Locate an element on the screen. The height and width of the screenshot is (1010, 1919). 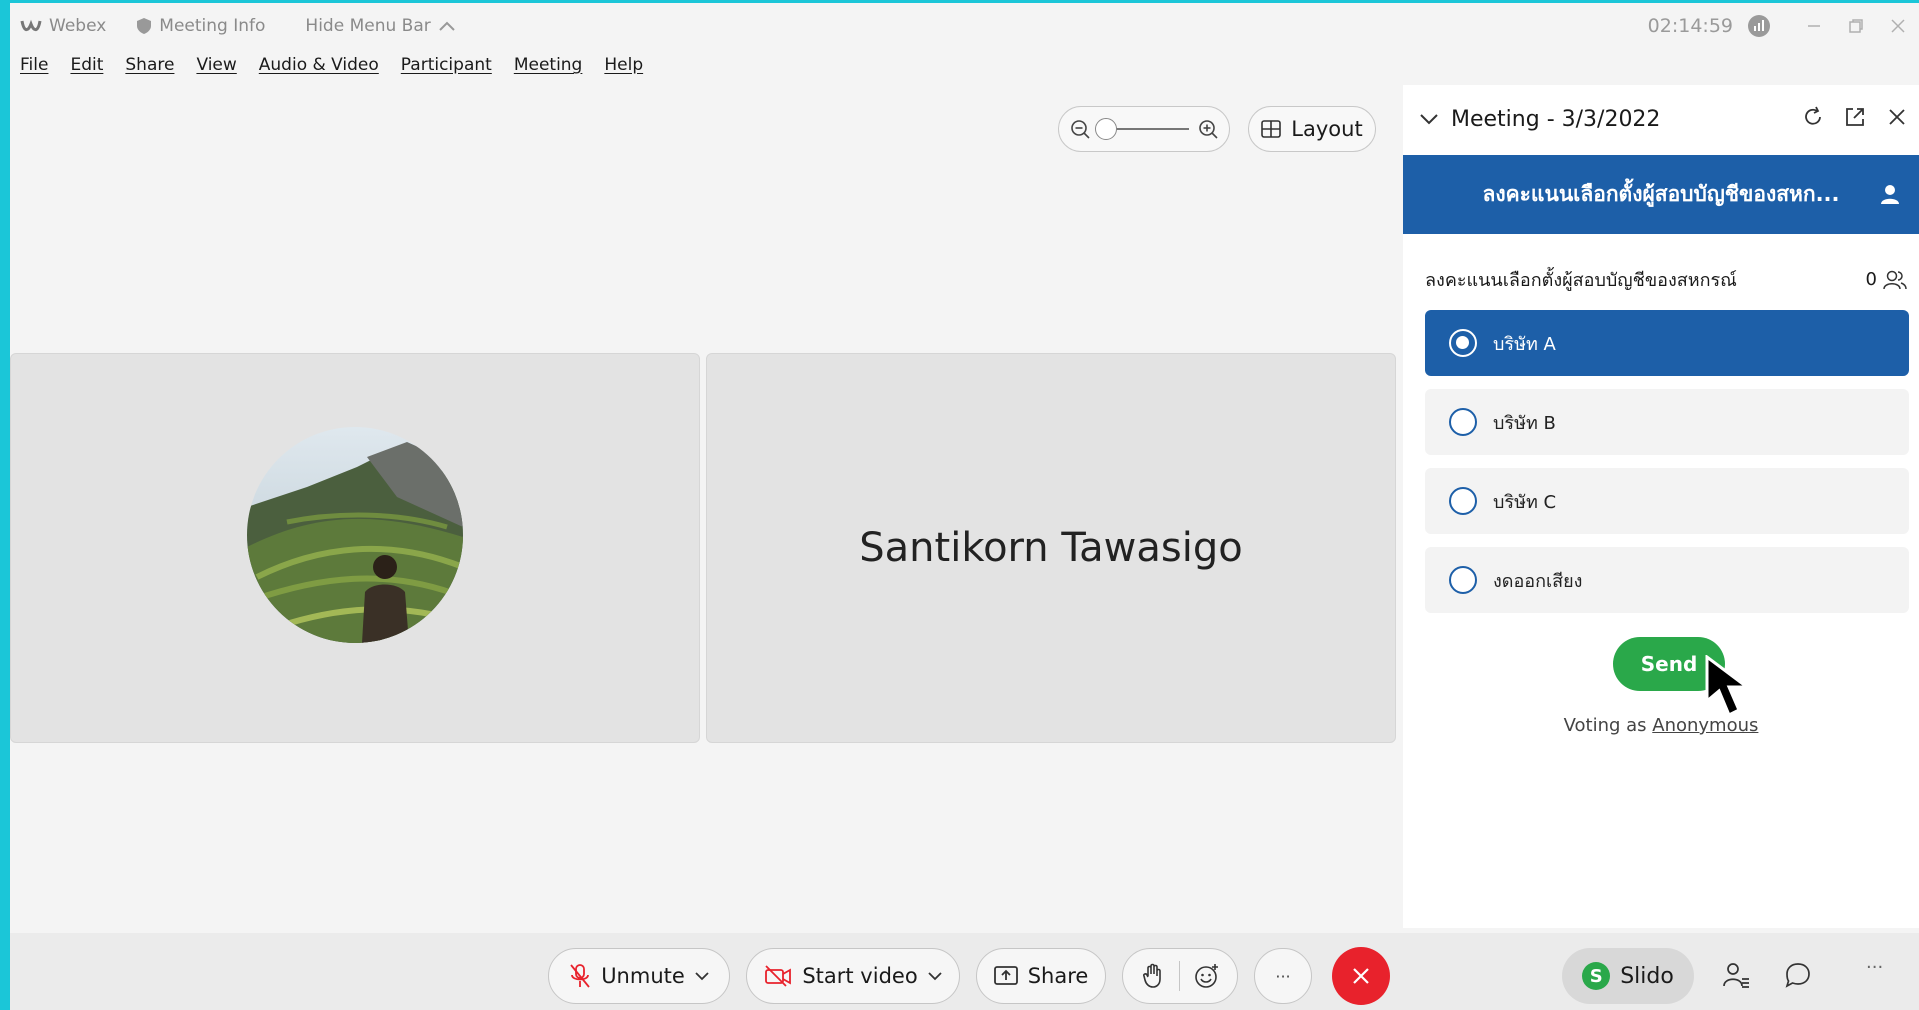
emoji-reaction-icon is located at coordinates (1207, 976).